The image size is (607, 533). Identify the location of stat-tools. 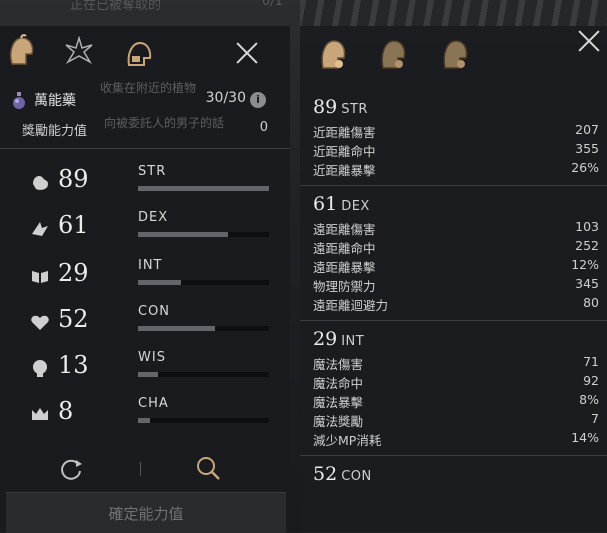
(145, 470).